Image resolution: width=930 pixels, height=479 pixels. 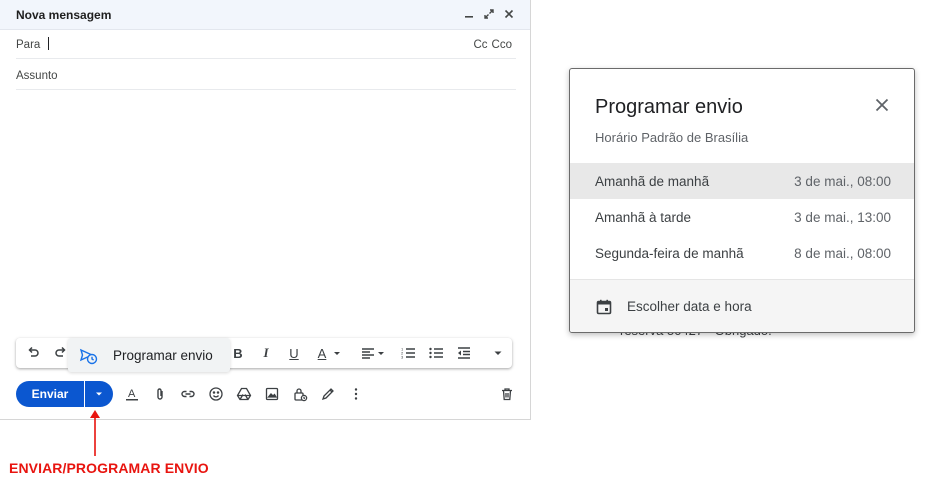 What do you see at coordinates (61, 353) in the screenshot?
I see `redo-icon` at bounding box center [61, 353].